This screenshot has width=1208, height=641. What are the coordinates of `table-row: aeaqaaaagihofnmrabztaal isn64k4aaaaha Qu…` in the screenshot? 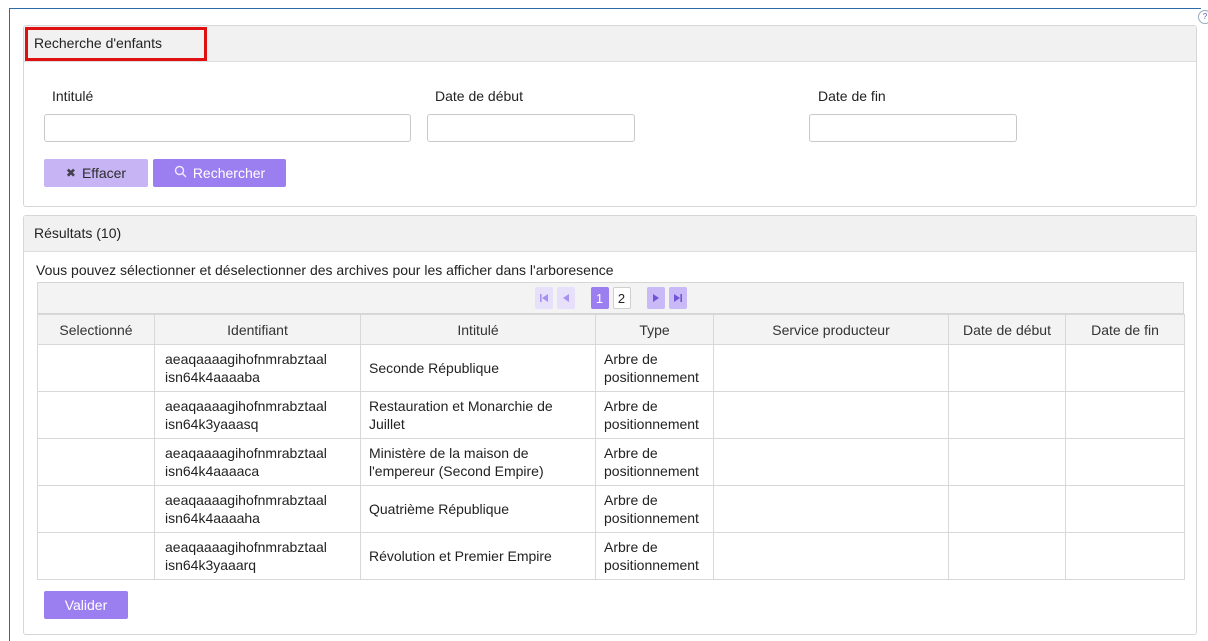 It's located at (611, 509).